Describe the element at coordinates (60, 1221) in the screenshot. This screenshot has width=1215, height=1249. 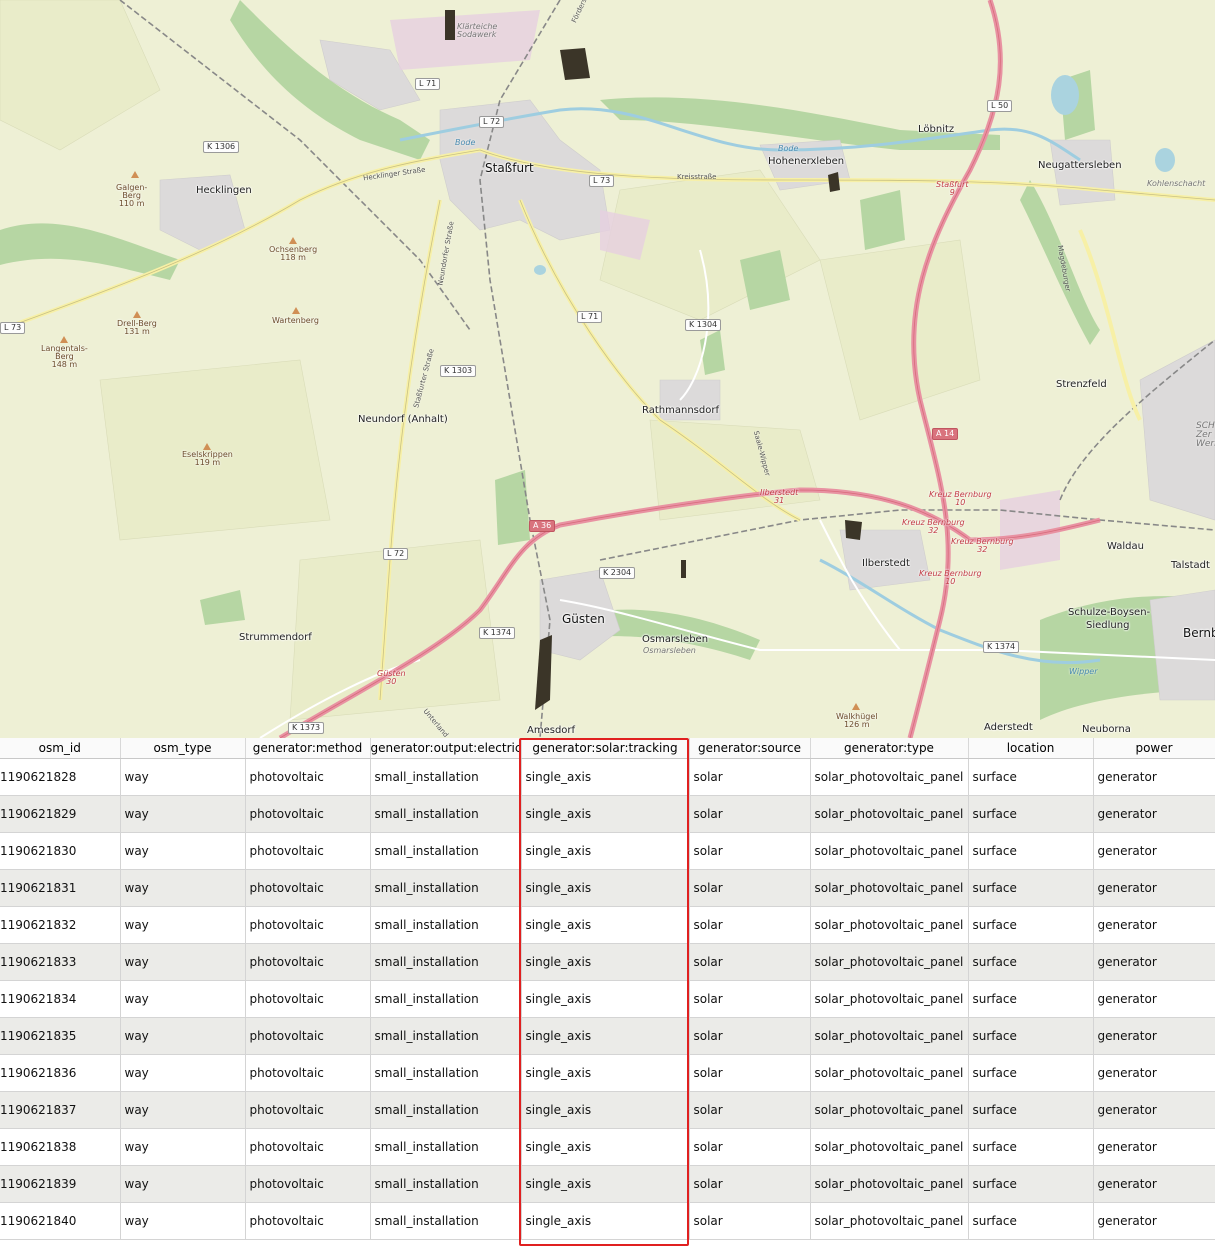
I see `cell-osm-id: 1190621840` at that location.